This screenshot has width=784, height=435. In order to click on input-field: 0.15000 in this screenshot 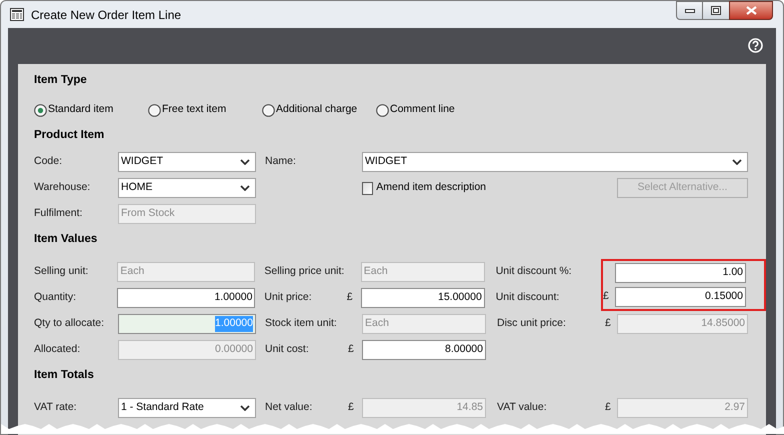, I will do `click(680, 297)`.